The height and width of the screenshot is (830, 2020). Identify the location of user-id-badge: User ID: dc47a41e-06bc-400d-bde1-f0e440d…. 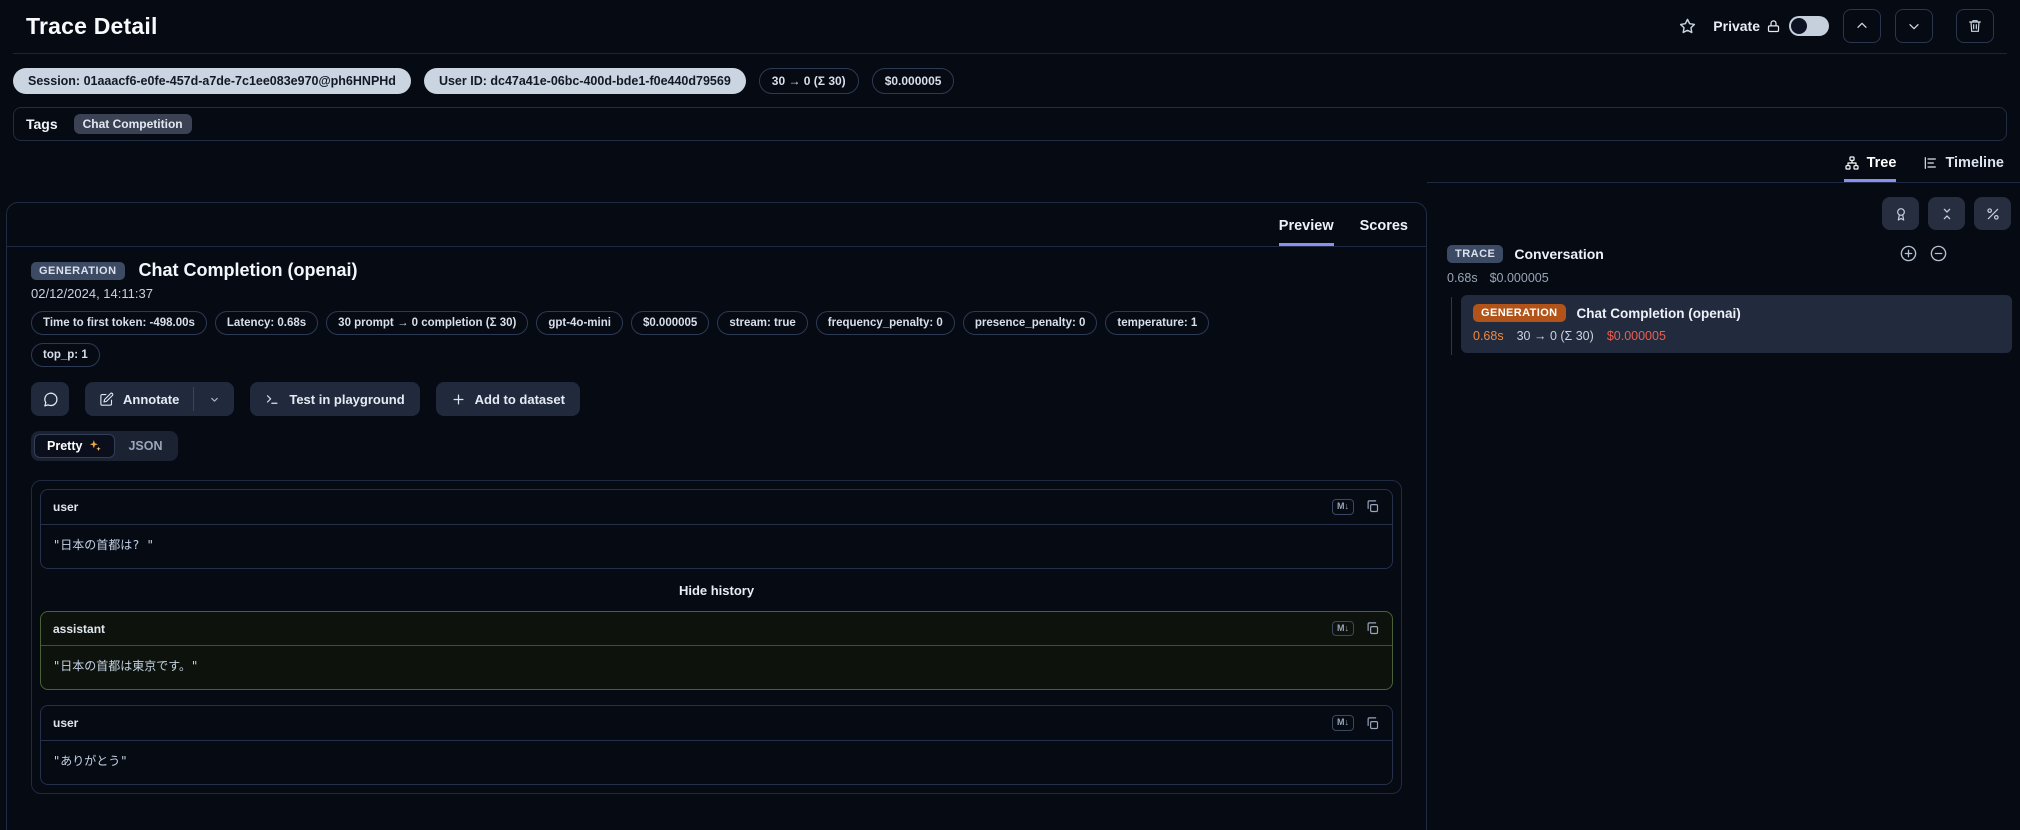
(584, 81).